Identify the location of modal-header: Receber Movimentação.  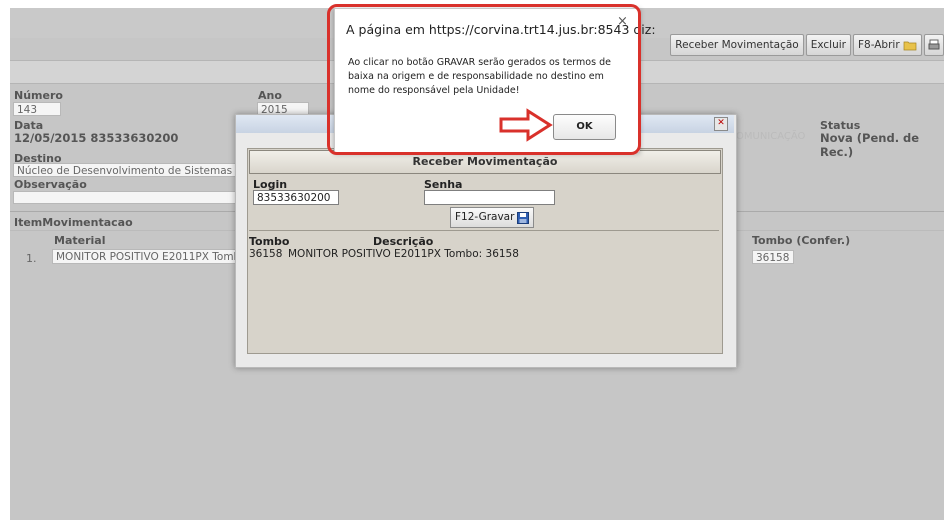
(485, 162).